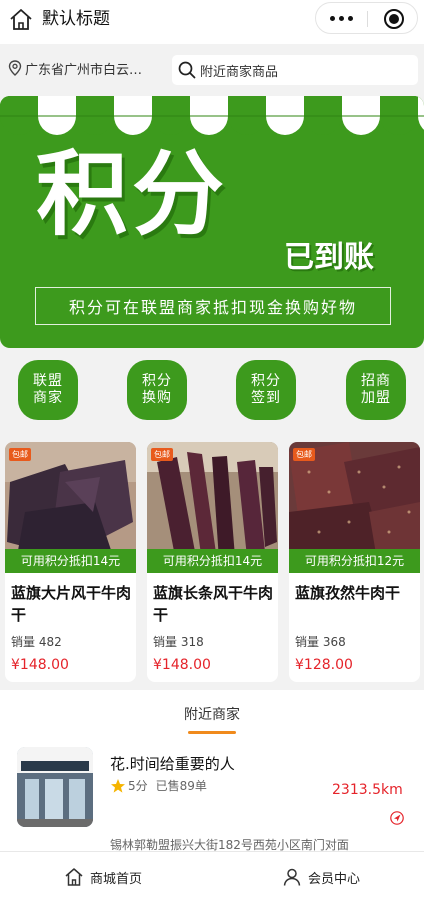  I want to click on product-name: 蓝旗长条风干牛肉干, so click(213, 604).